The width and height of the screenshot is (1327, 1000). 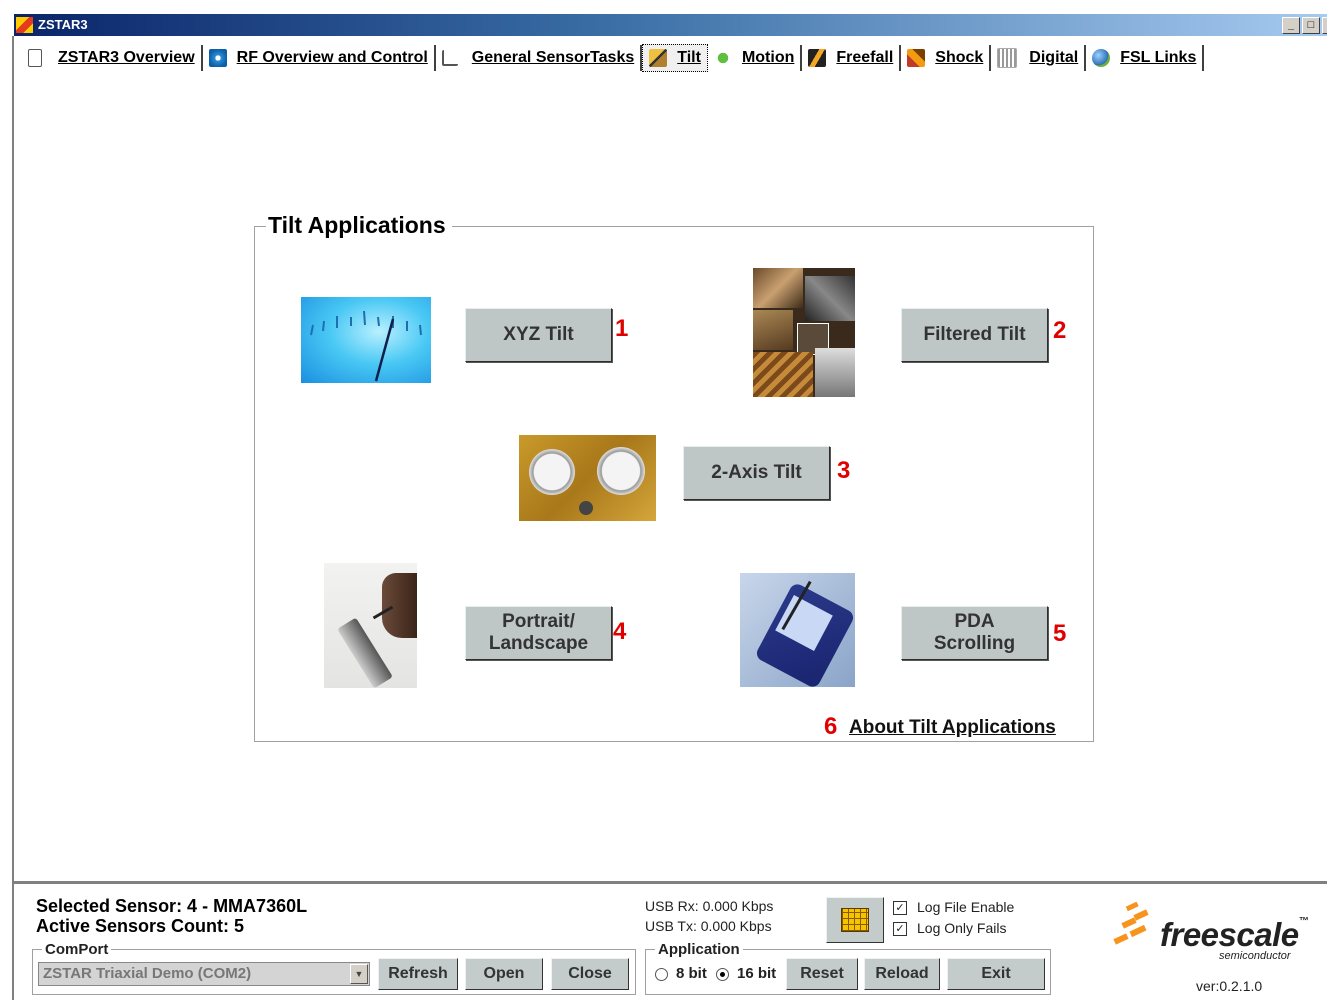 What do you see at coordinates (675, 58) in the screenshot?
I see `tab-tilt: Tilt` at bounding box center [675, 58].